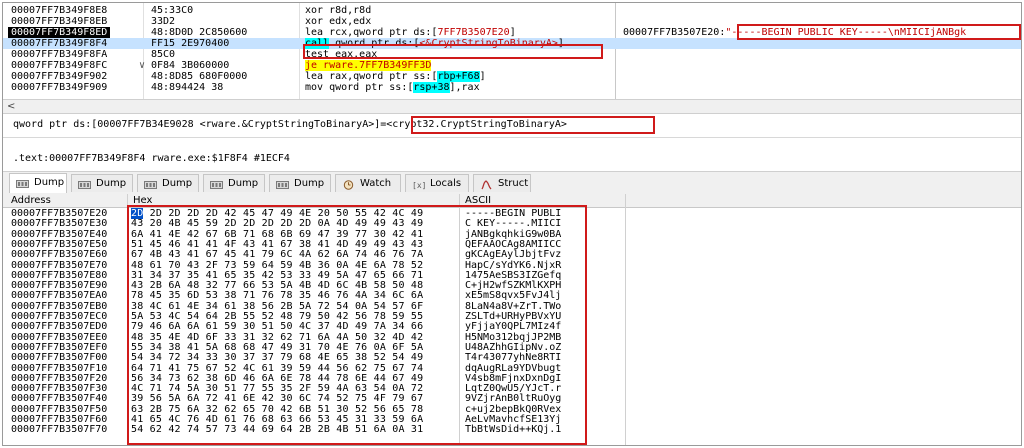  I want to click on instruction-token: je rware.7FF7B349FF3D, so click(368, 65).